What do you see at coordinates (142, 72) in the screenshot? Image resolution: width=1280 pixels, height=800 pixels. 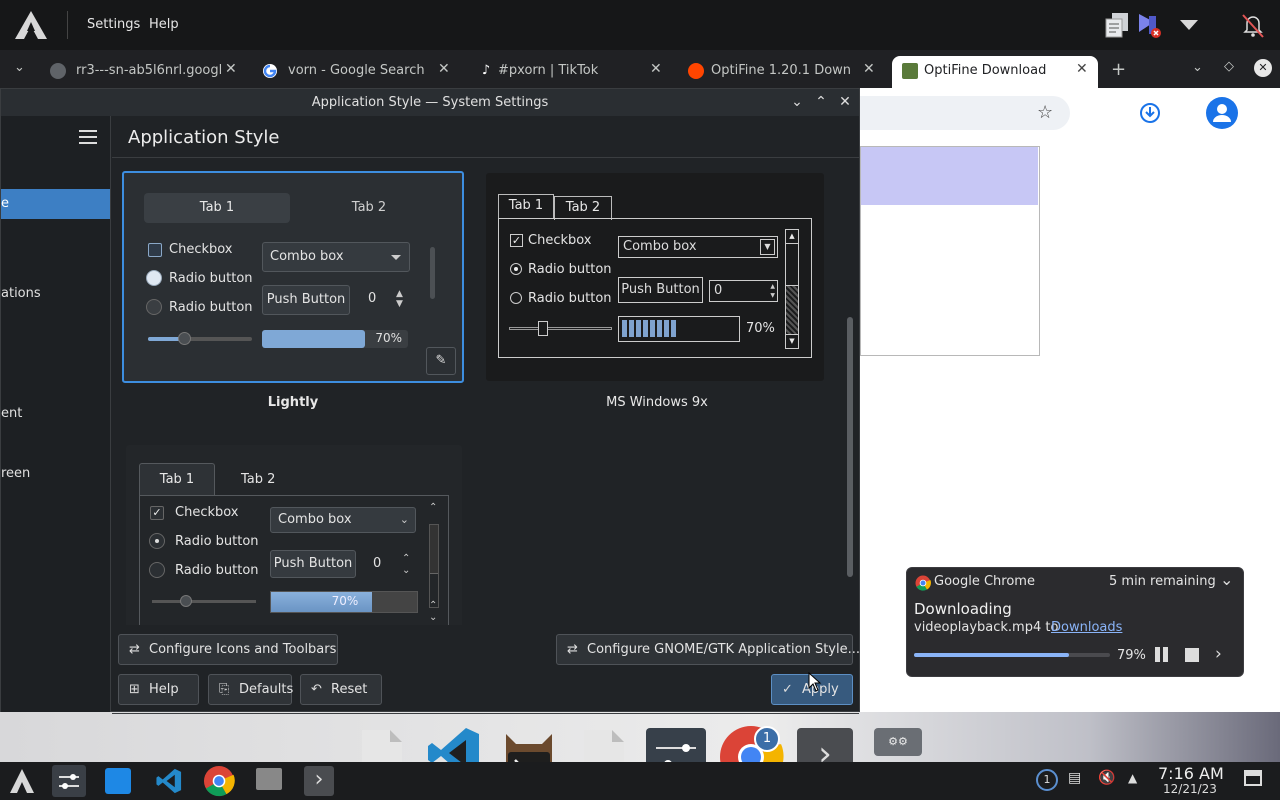 I see `browser-tab: rr3---sn-ab5l6nrl.googl ✕` at bounding box center [142, 72].